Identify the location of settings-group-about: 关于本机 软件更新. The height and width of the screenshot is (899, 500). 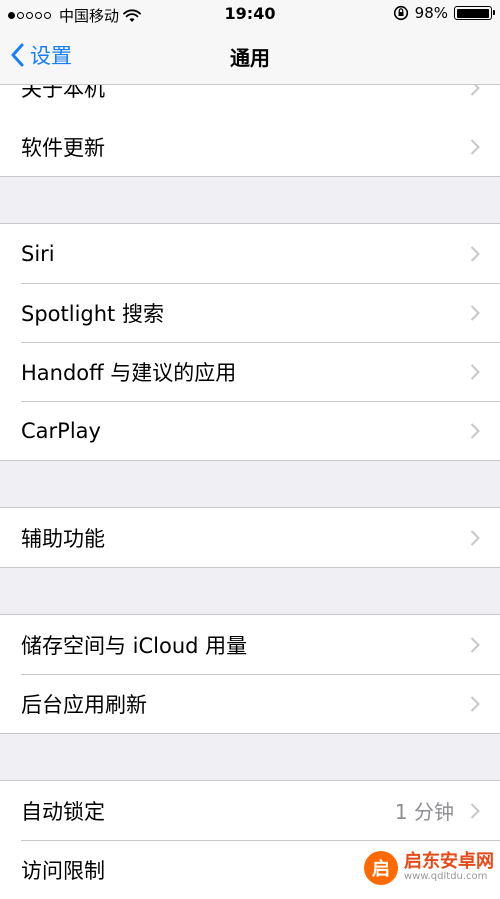
(250, 131).